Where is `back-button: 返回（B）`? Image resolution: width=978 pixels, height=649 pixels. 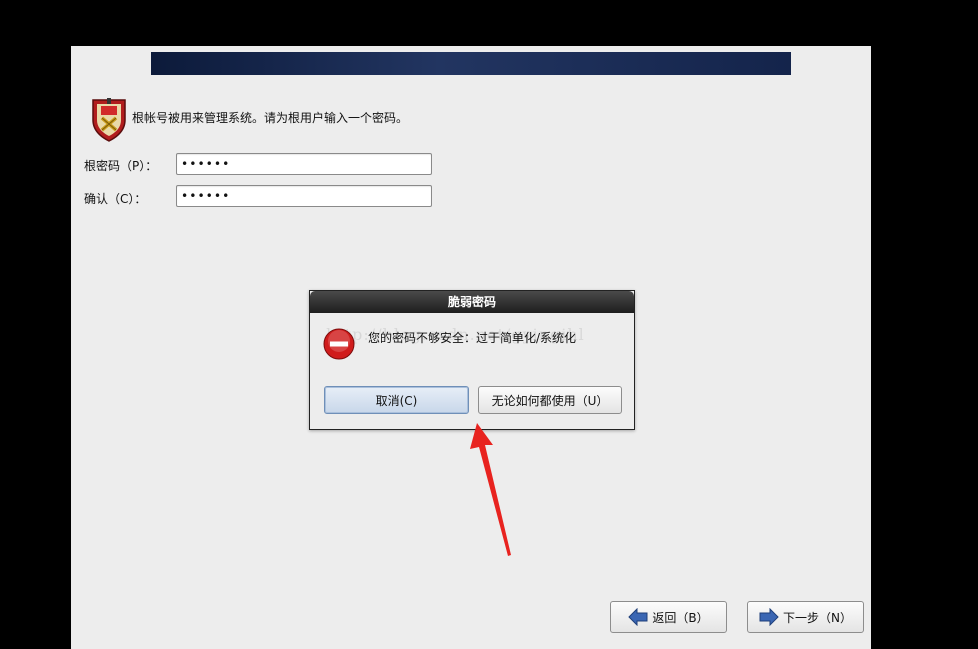
back-button: 返回（B） is located at coordinates (668, 617).